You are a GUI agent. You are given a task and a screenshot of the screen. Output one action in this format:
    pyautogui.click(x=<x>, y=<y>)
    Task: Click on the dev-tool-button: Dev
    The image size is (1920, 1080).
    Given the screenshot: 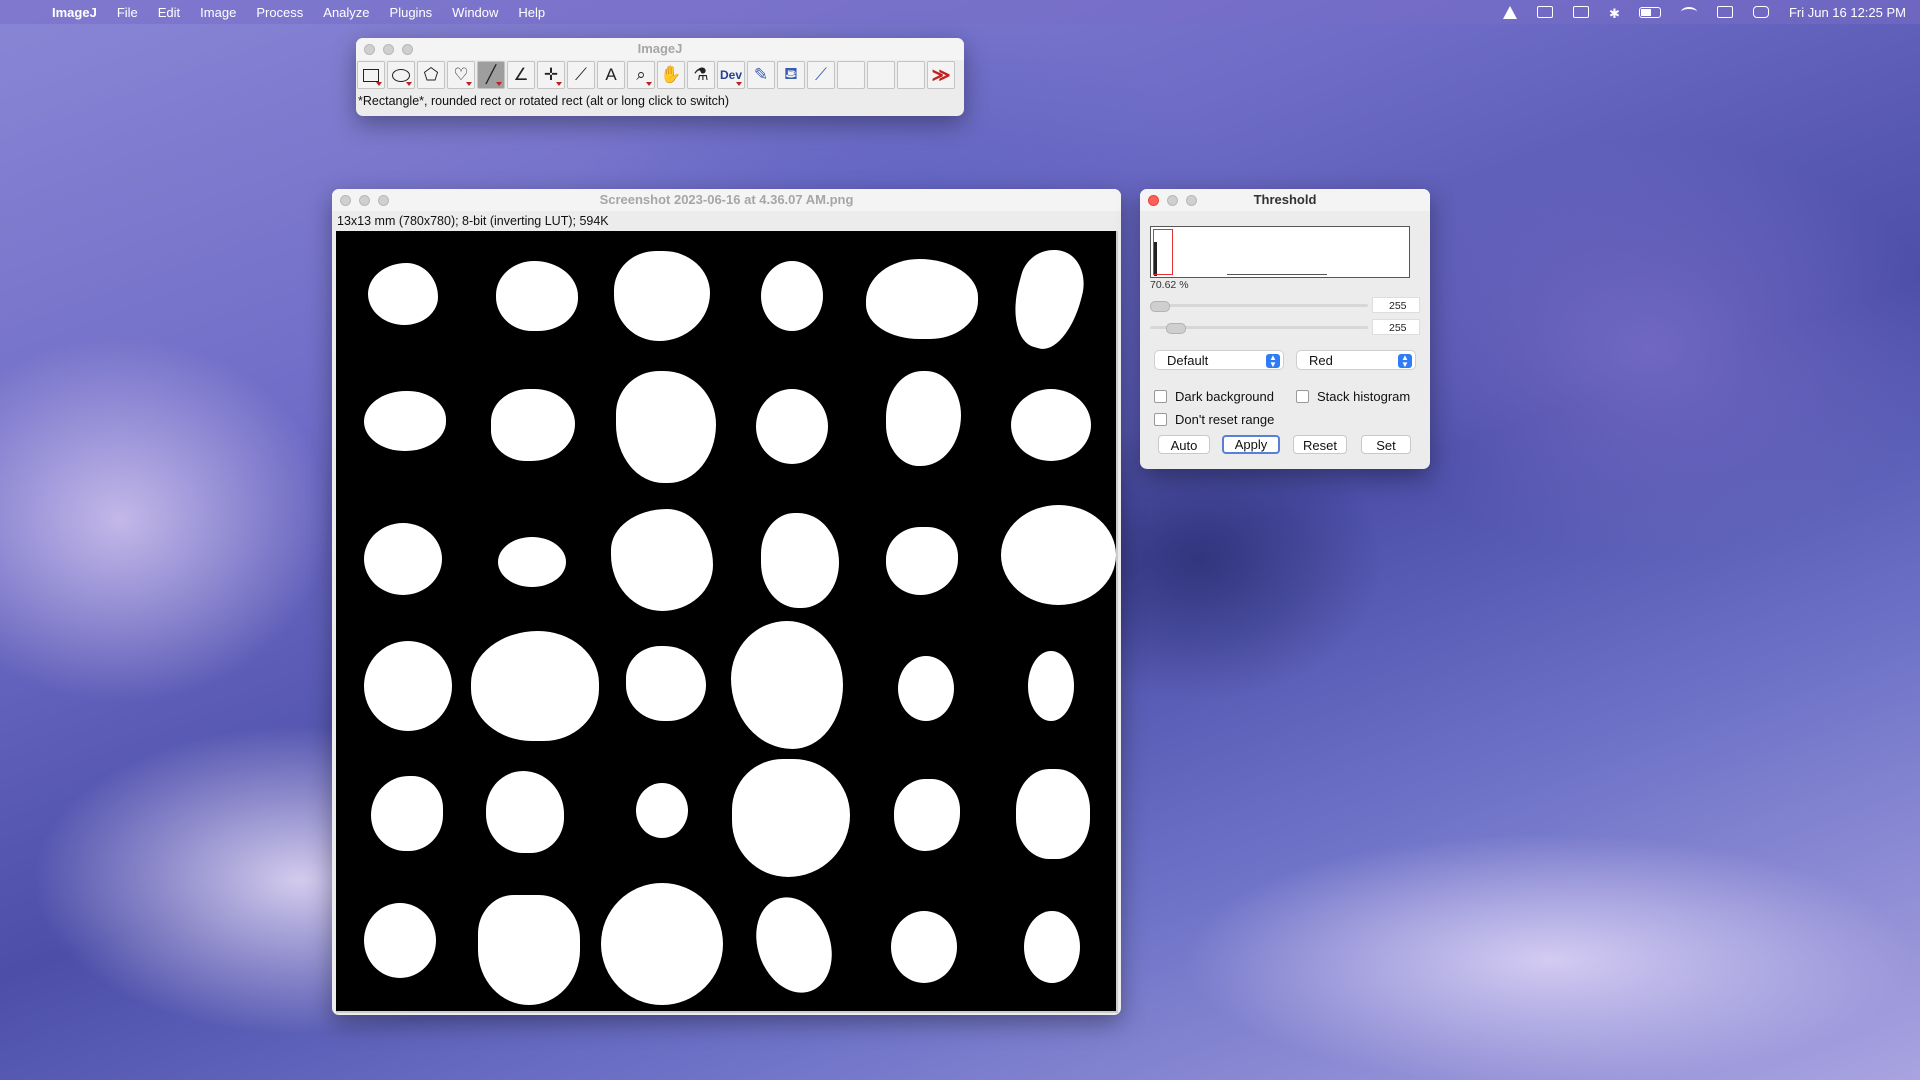 What is the action you would take?
    pyautogui.click(x=731, y=75)
    